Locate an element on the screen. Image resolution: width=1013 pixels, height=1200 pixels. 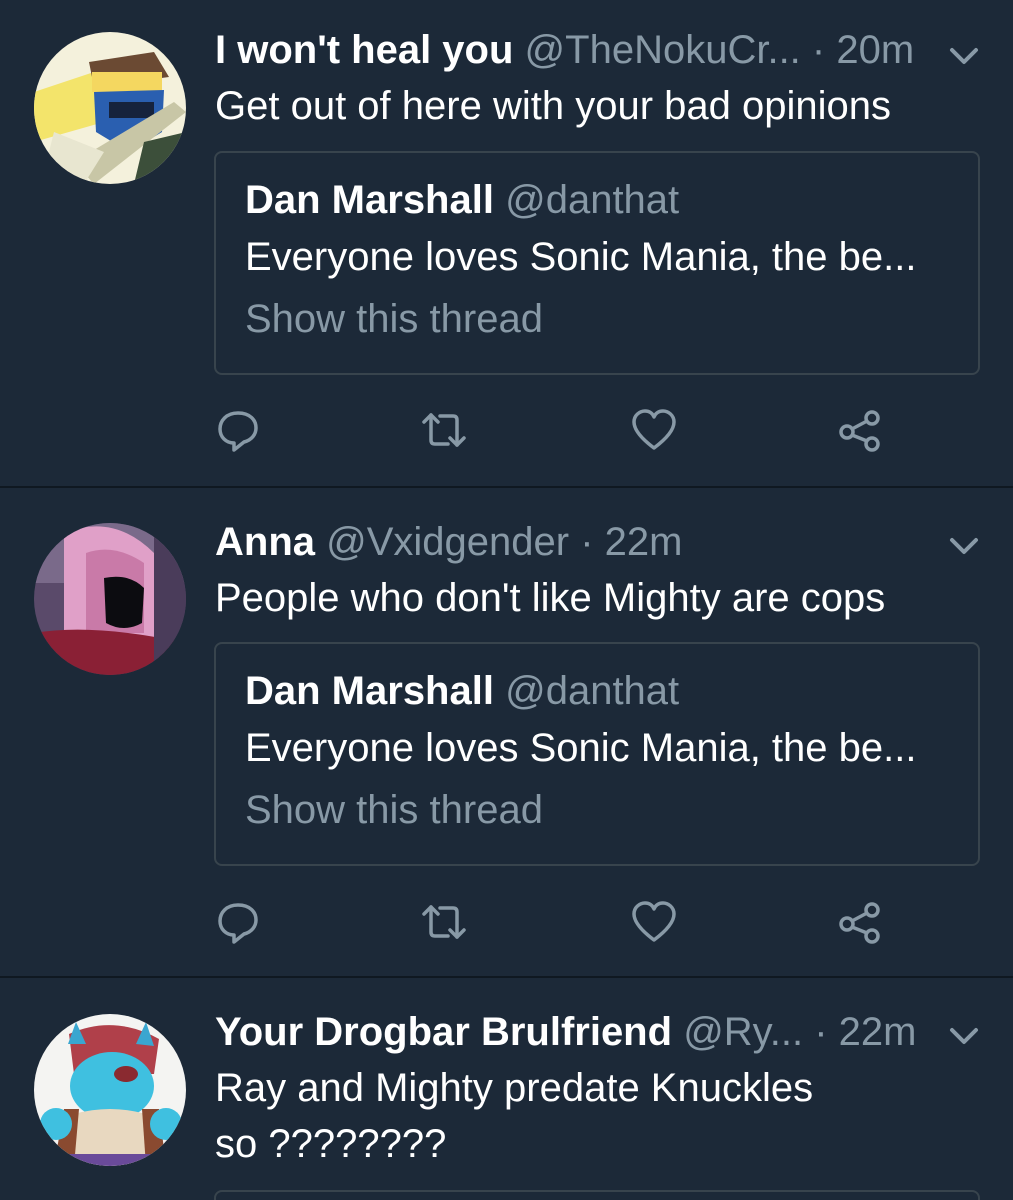
display-name: I won't heal you is located at coordinates (364, 50).